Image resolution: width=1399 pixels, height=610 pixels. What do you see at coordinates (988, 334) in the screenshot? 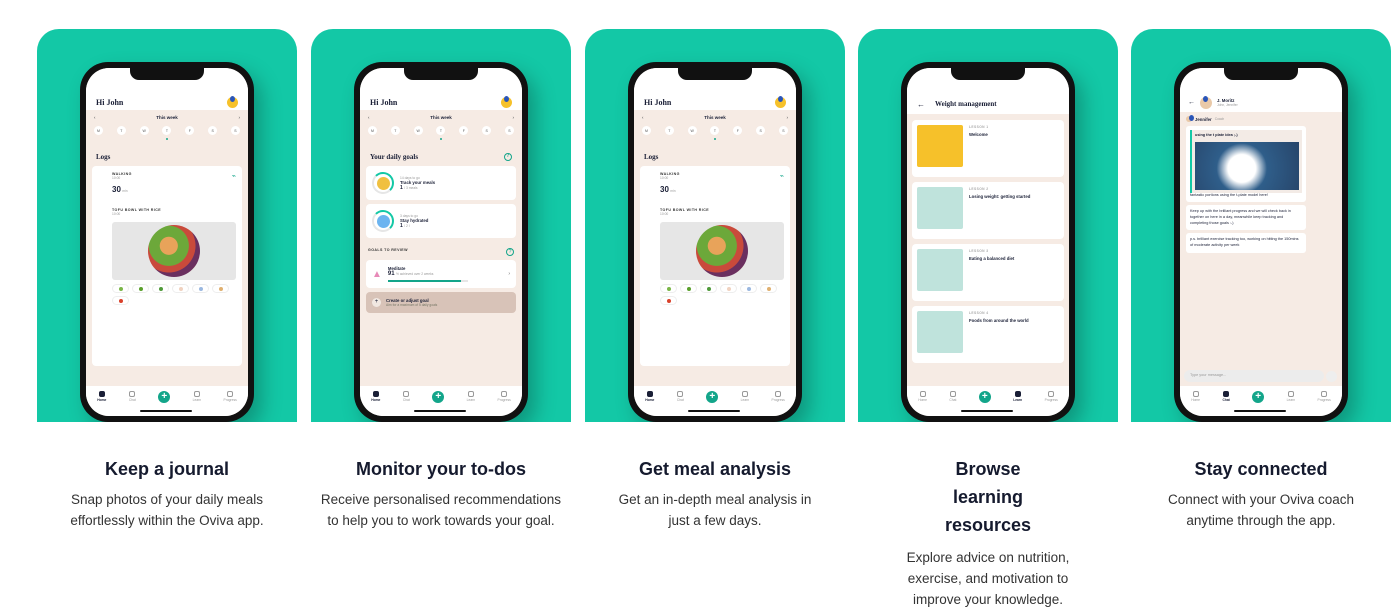
I see `lesson-card: LESSON 4 Foods from around the world` at bounding box center [988, 334].